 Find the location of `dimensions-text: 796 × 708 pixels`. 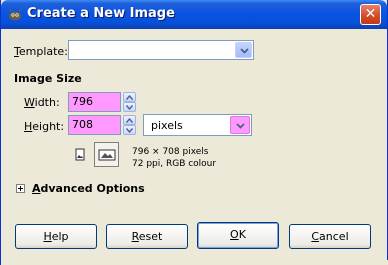

dimensions-text: 796 × 708 pixels is located at coordinates (170, 152).